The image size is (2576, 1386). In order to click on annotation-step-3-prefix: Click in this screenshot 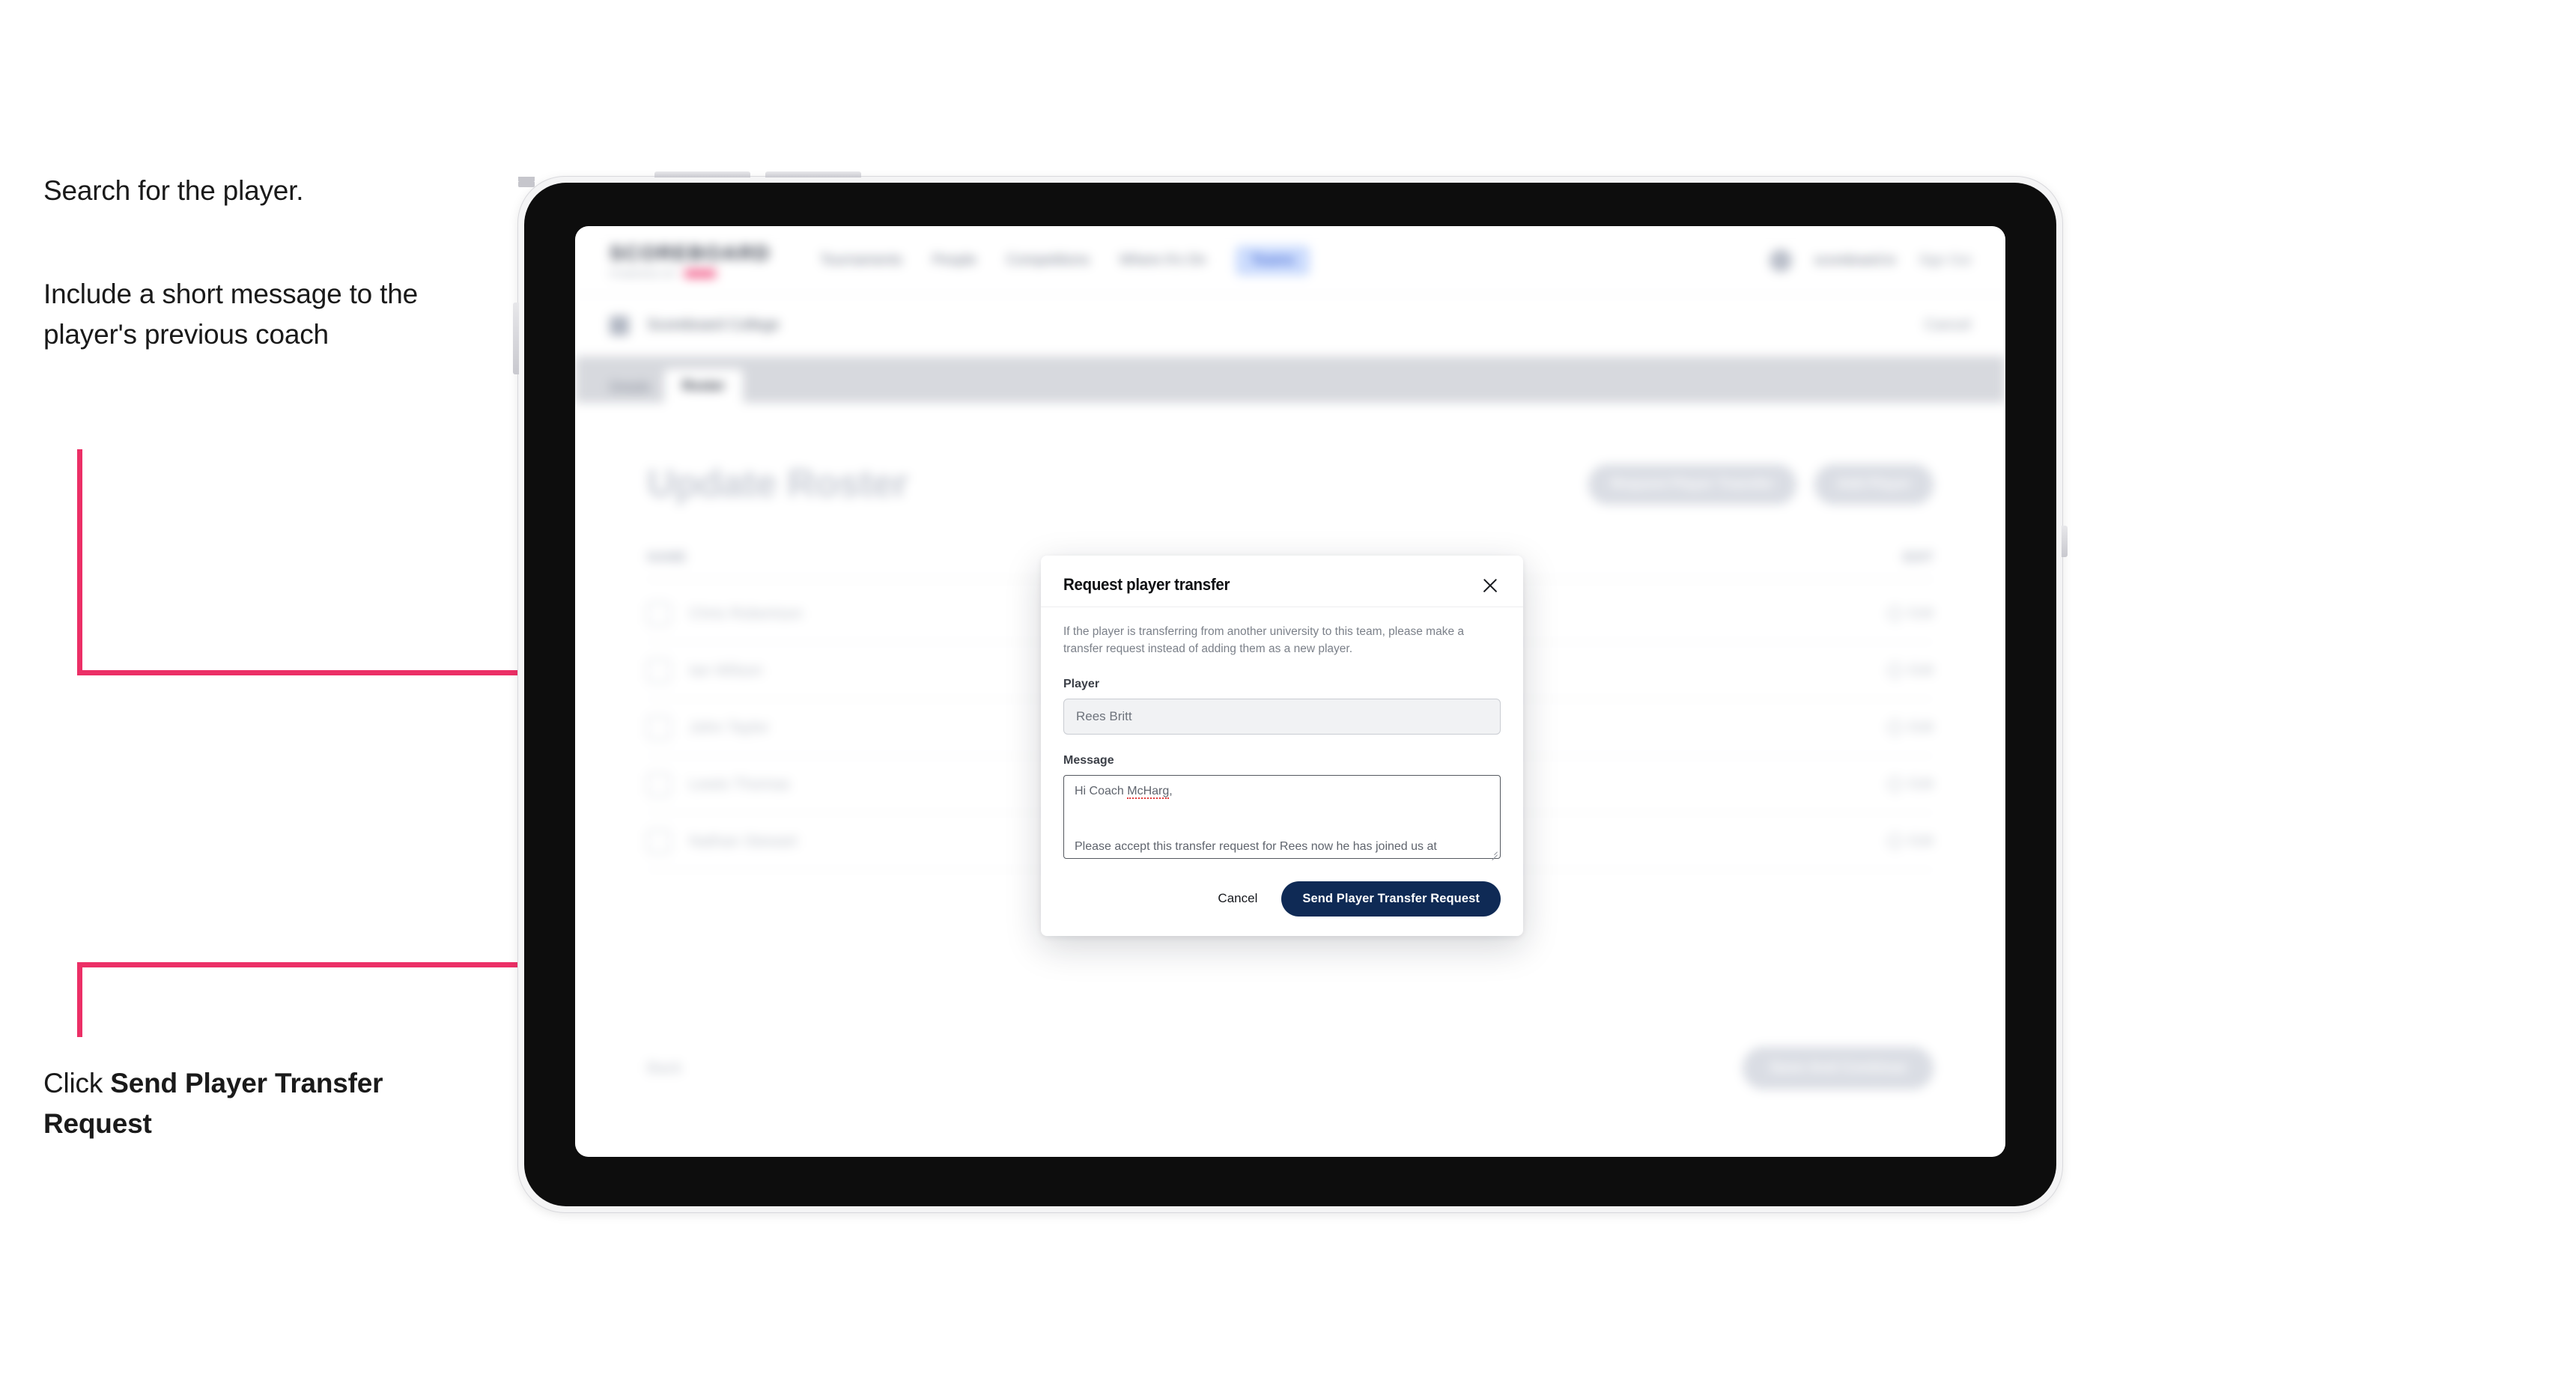, I will do `click(77, 1083)`.